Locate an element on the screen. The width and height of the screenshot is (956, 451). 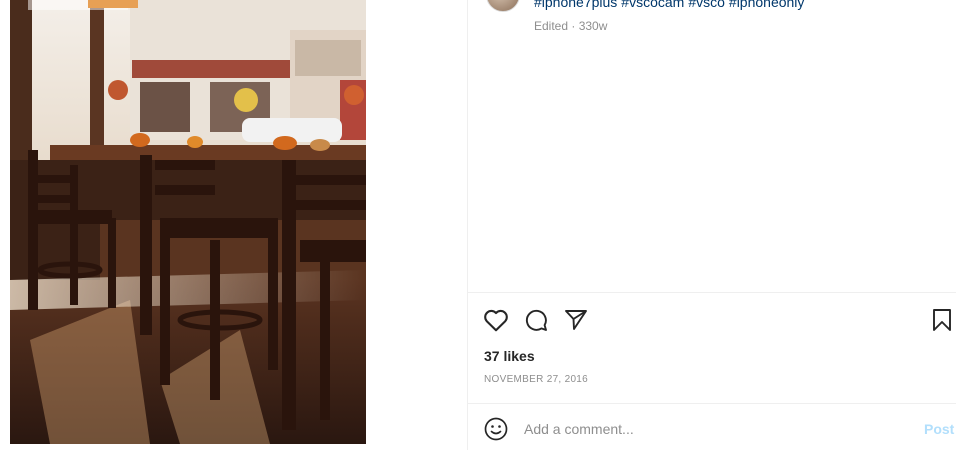
page-gutter is located at coordinates (5, 225).